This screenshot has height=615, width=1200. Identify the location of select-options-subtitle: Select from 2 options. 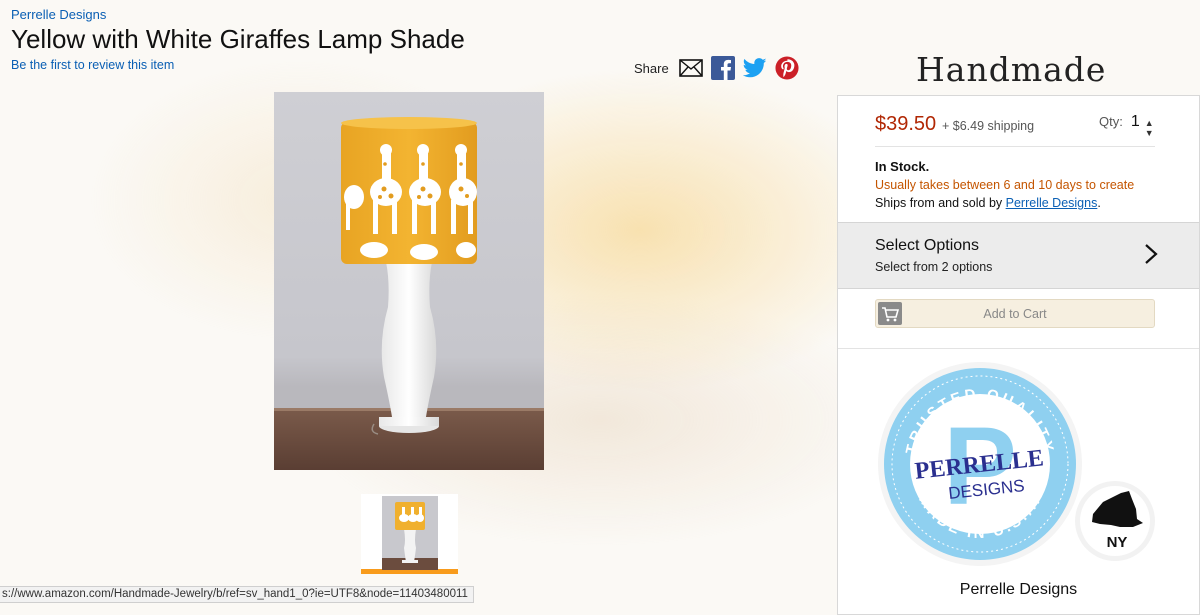
(934, 267).